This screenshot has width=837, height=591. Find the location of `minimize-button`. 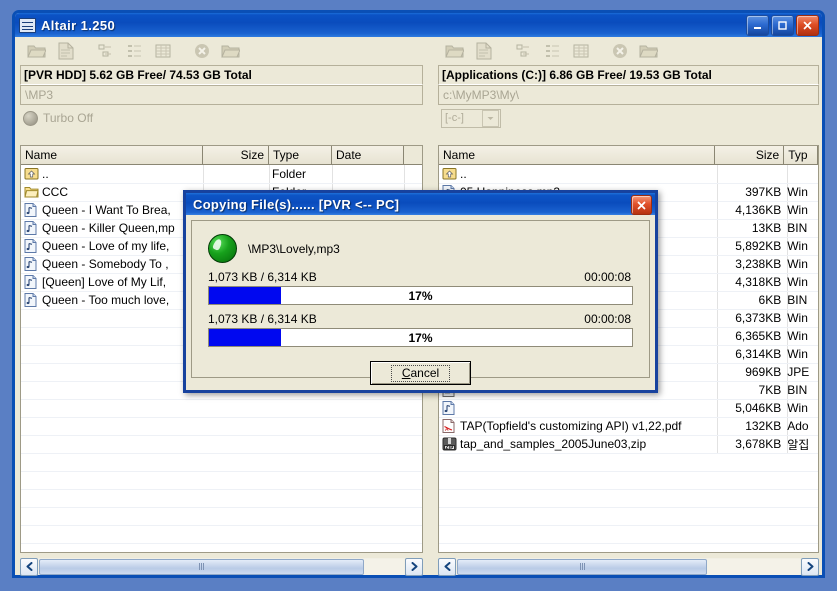

minimize-button is located at coordinates (757, 25).